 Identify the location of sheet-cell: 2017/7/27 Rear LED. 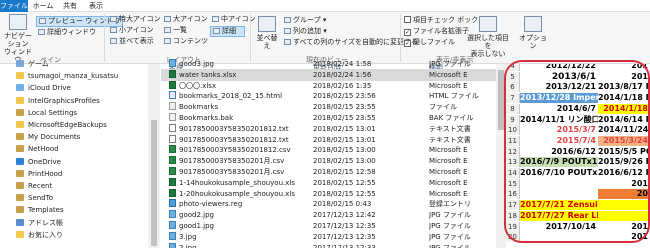
(559, 215).